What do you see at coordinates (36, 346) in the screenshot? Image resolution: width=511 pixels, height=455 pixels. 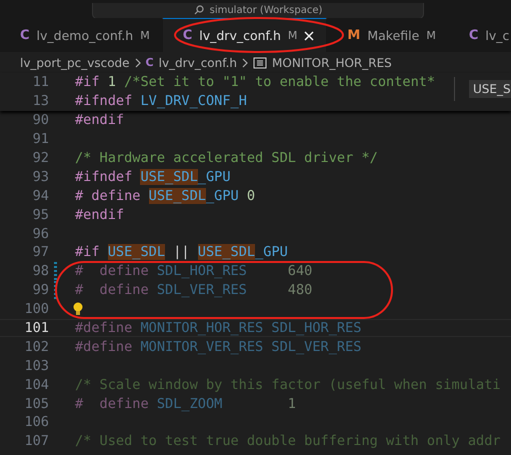 I see `line-number: 102` at bounding box center [36, 346].